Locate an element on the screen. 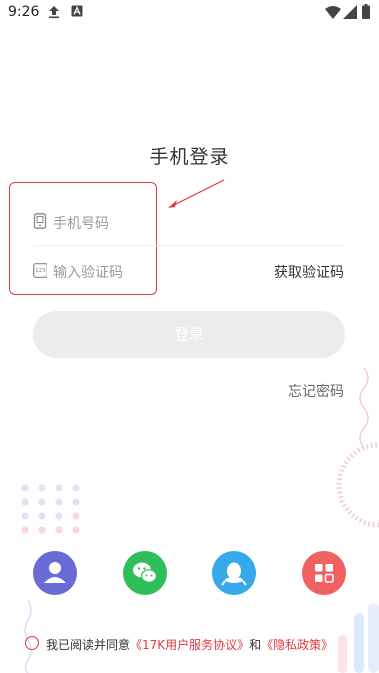 The image size is (379, 673). svg-text: 123 is located at coordinates (40, 271).